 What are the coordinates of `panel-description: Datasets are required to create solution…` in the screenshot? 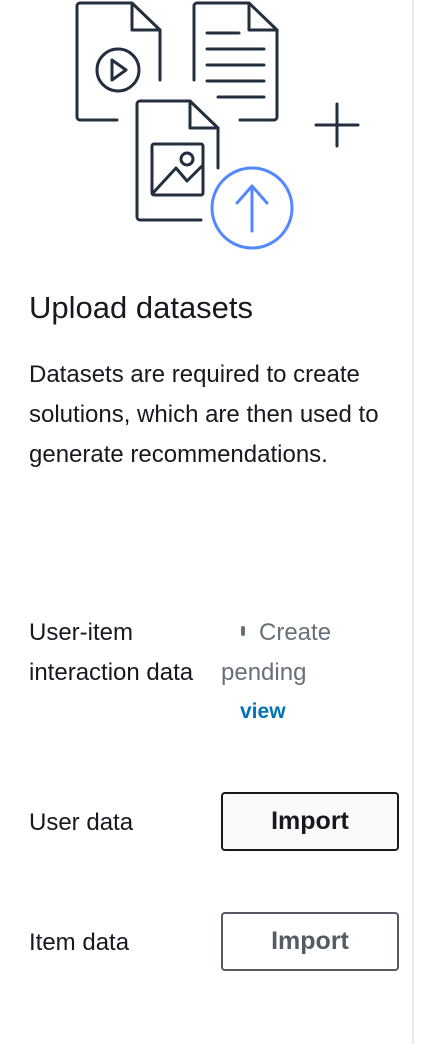 It's located at (204, 414).